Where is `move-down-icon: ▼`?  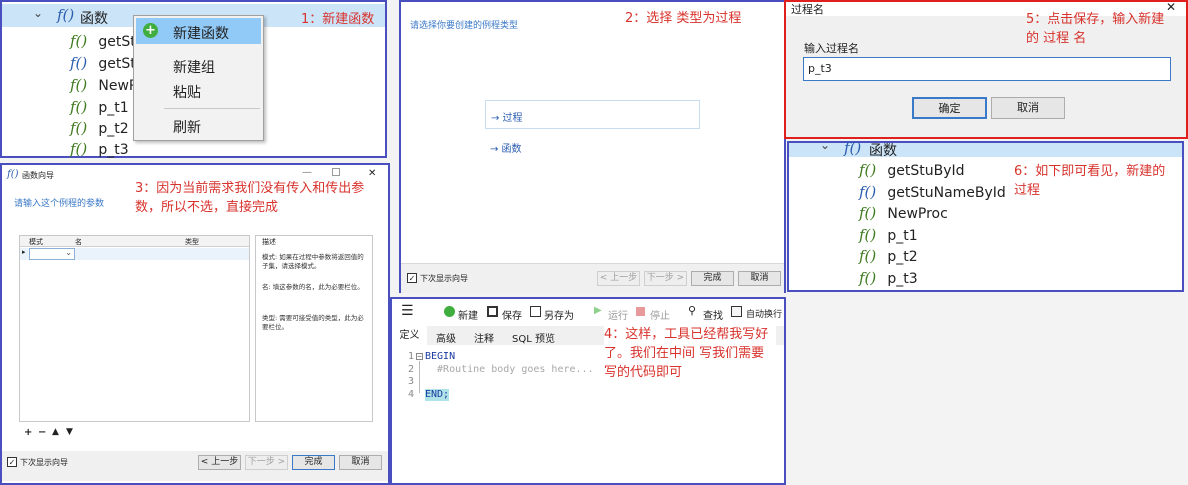
move-down-icon: ▼ is located at coordinates (69, 432).